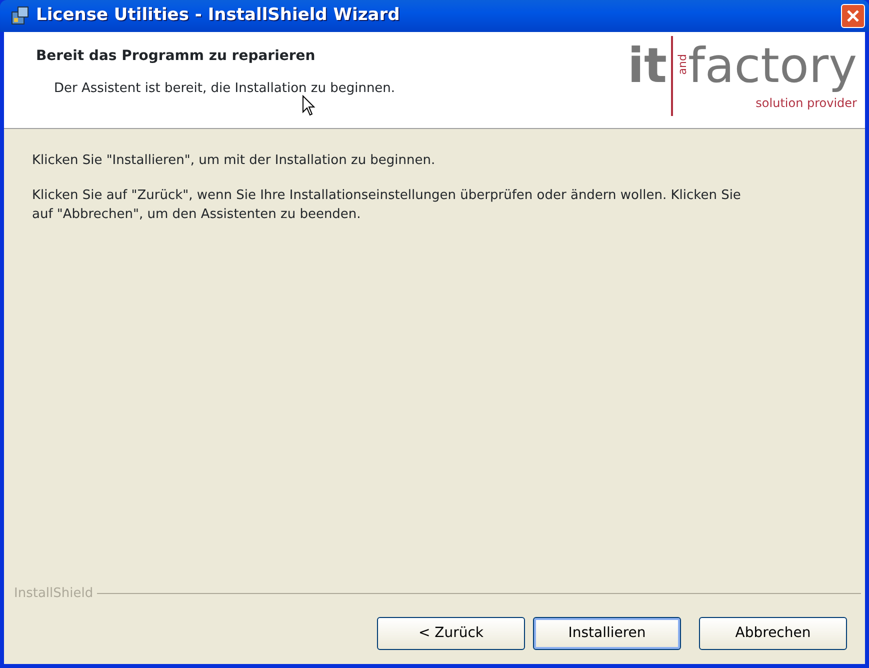 This screenshot has width=869, height=668. What do you see at coordinates (772, 66) in the screenshot?
I see `logo-text: factory` at bounding box center [772, 66].